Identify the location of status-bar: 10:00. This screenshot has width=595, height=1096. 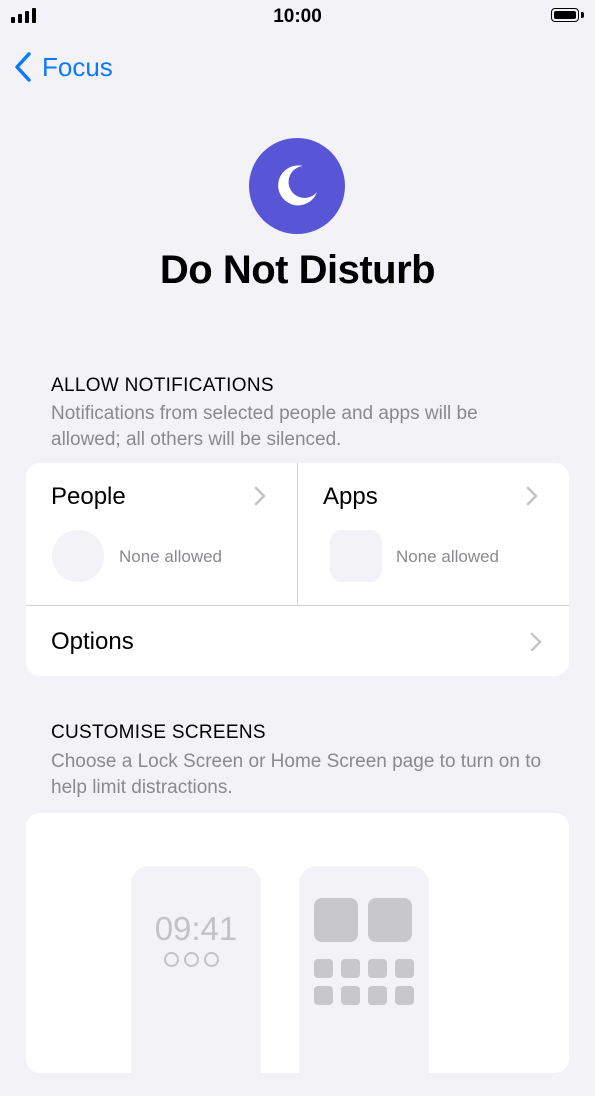
(297, 17).